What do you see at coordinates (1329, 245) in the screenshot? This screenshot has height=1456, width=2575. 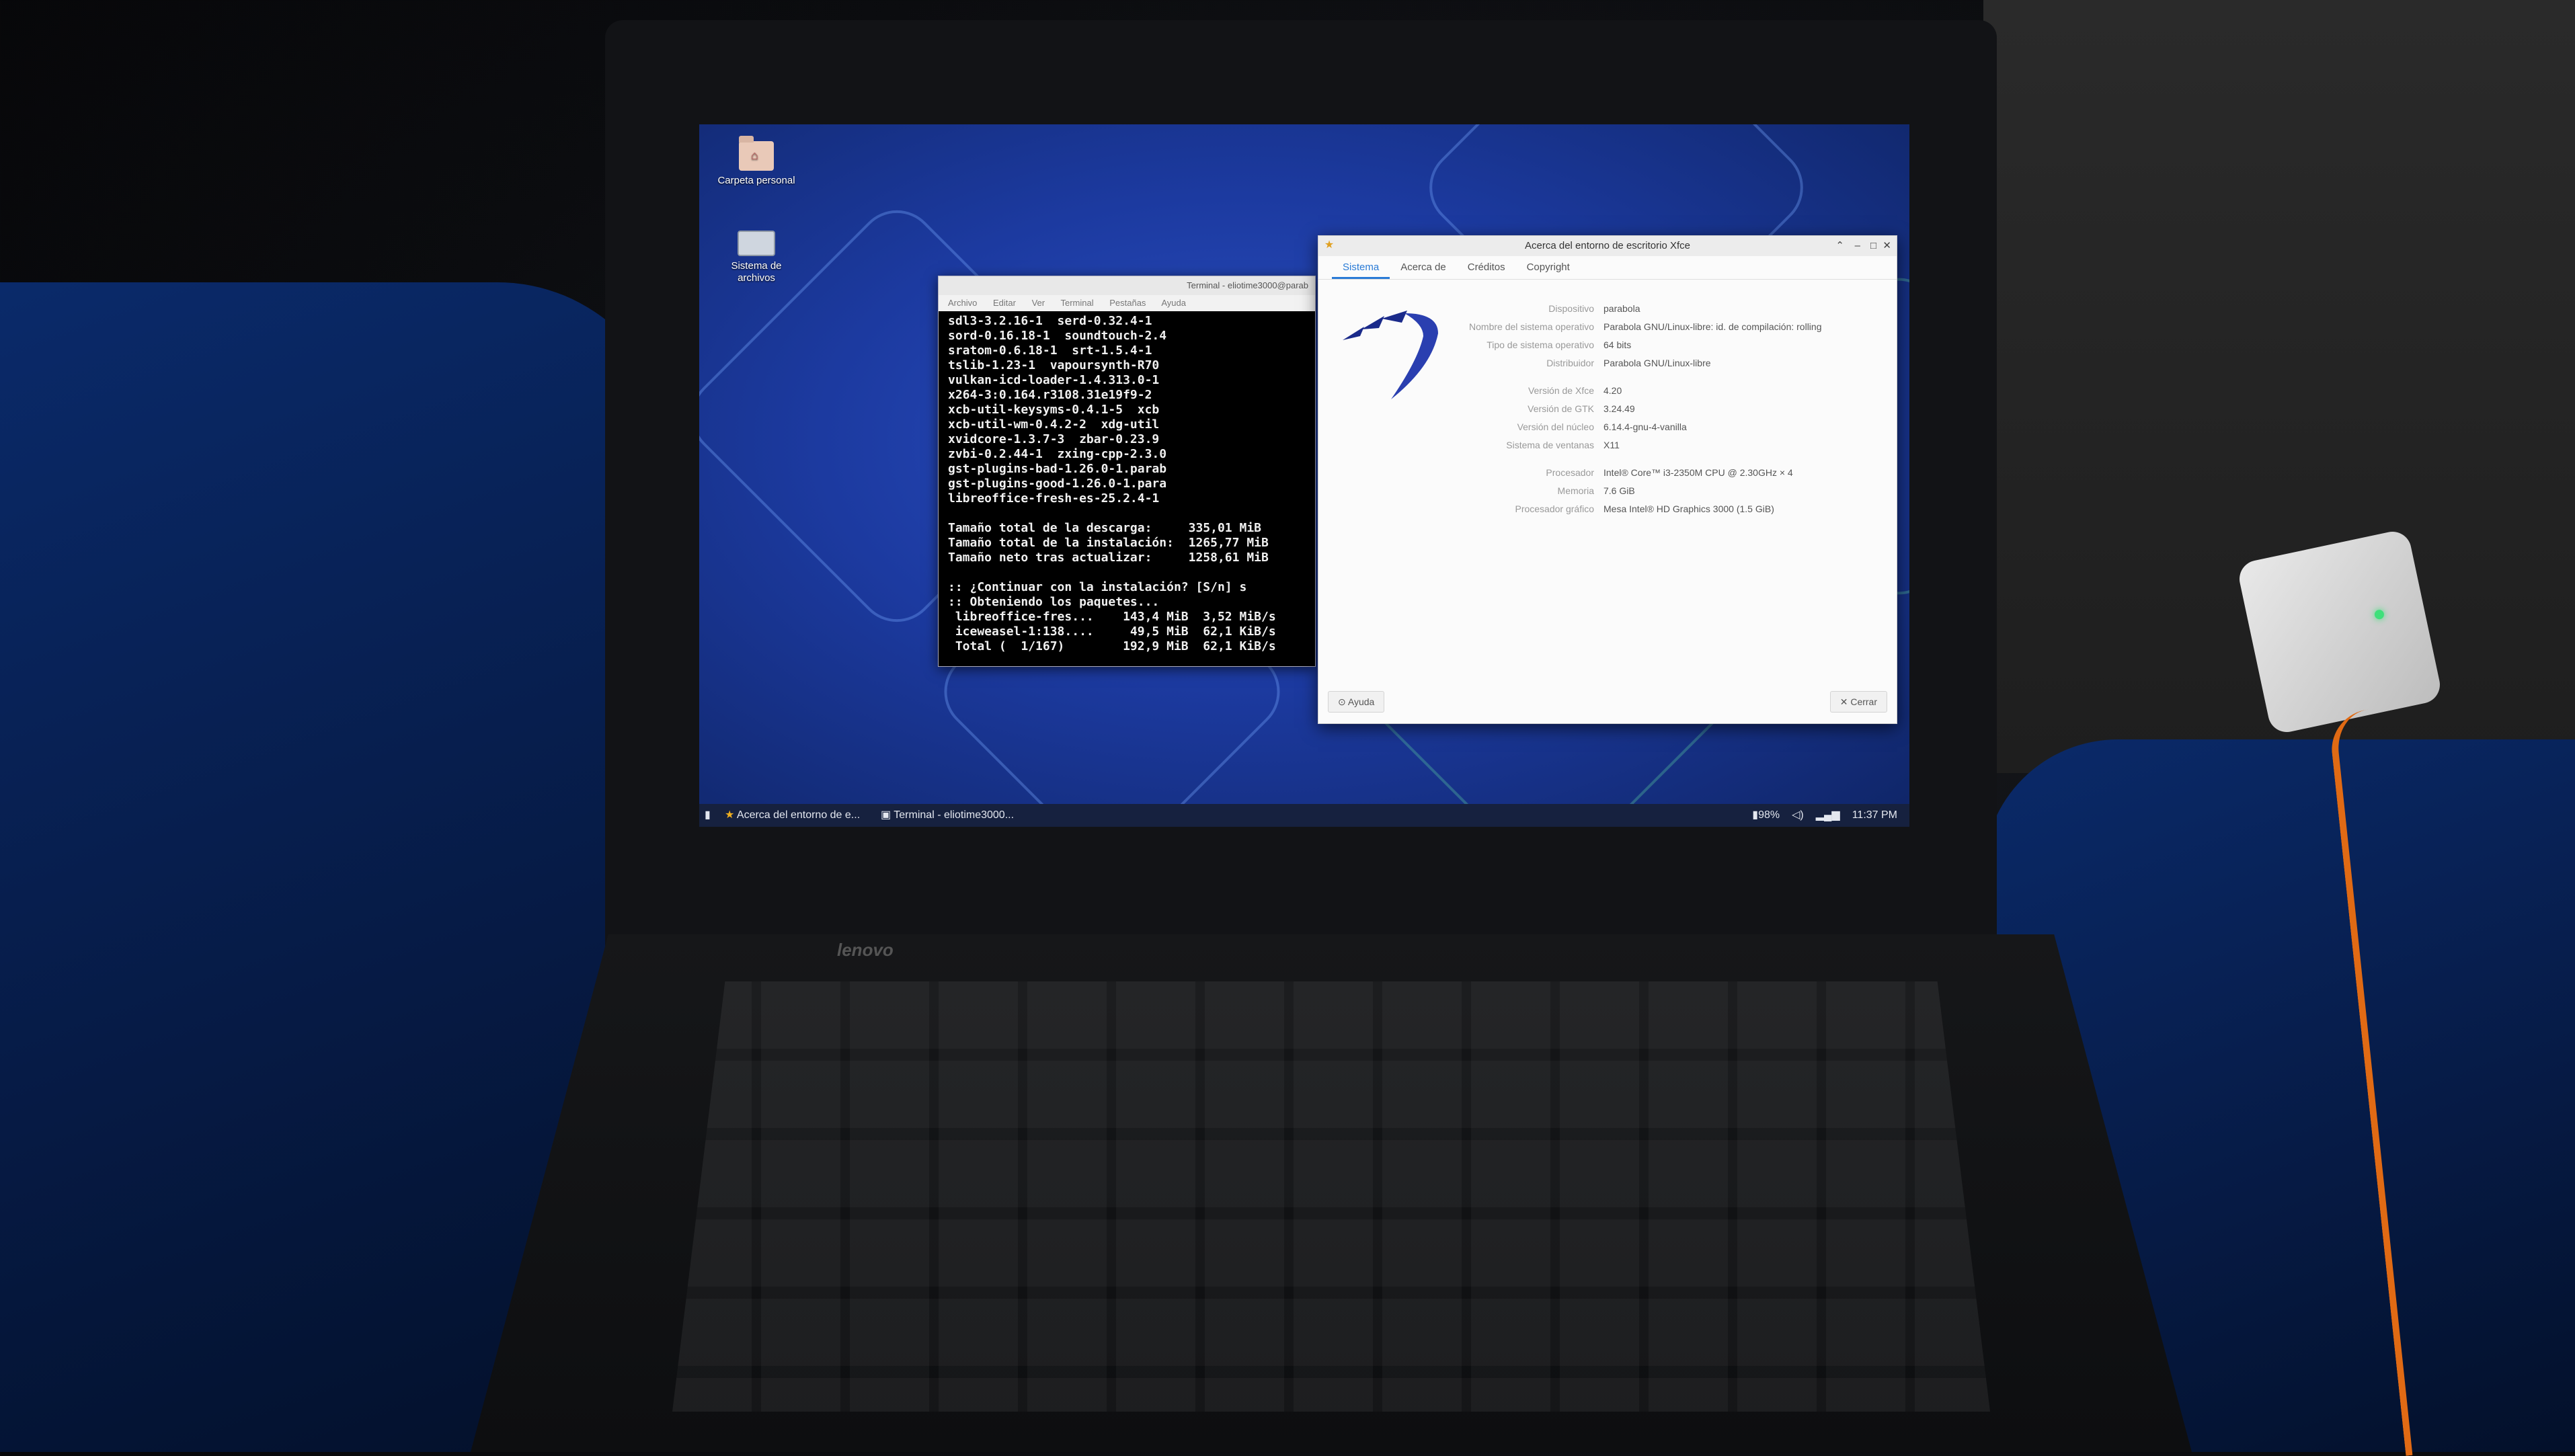 I see `xfce-app-icon: ★` at bounding box center [1329, 245].